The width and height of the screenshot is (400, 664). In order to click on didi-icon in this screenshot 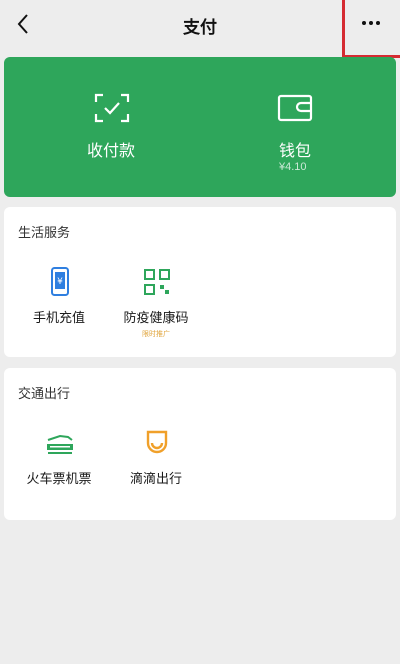, I will do `click(157, 442)`.